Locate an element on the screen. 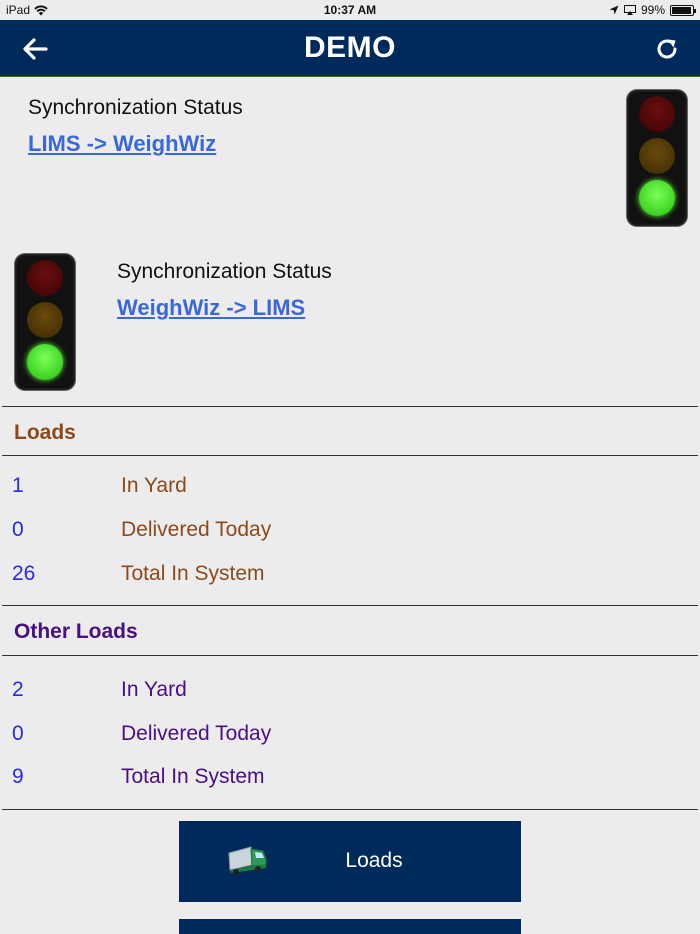 This screenshot has height=934, width=700. other-loads-delivered-today-count: 0 is located at coordinates (18, 733).